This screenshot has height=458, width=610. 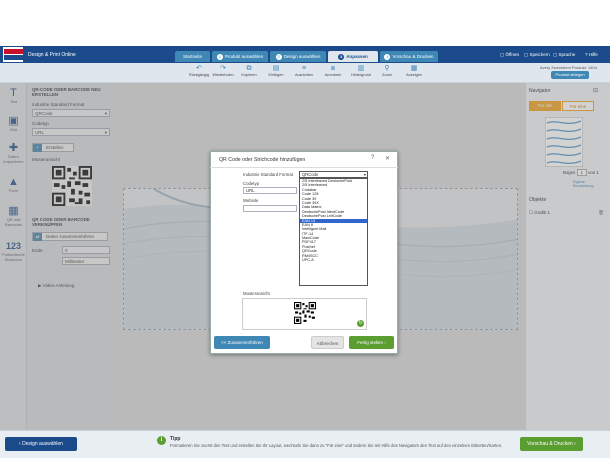 What do you see at coordinates (413, 56) in the screenshot?
I see `step-preview-label: Vorschau & Drucken` at bounding box center [413, 56].